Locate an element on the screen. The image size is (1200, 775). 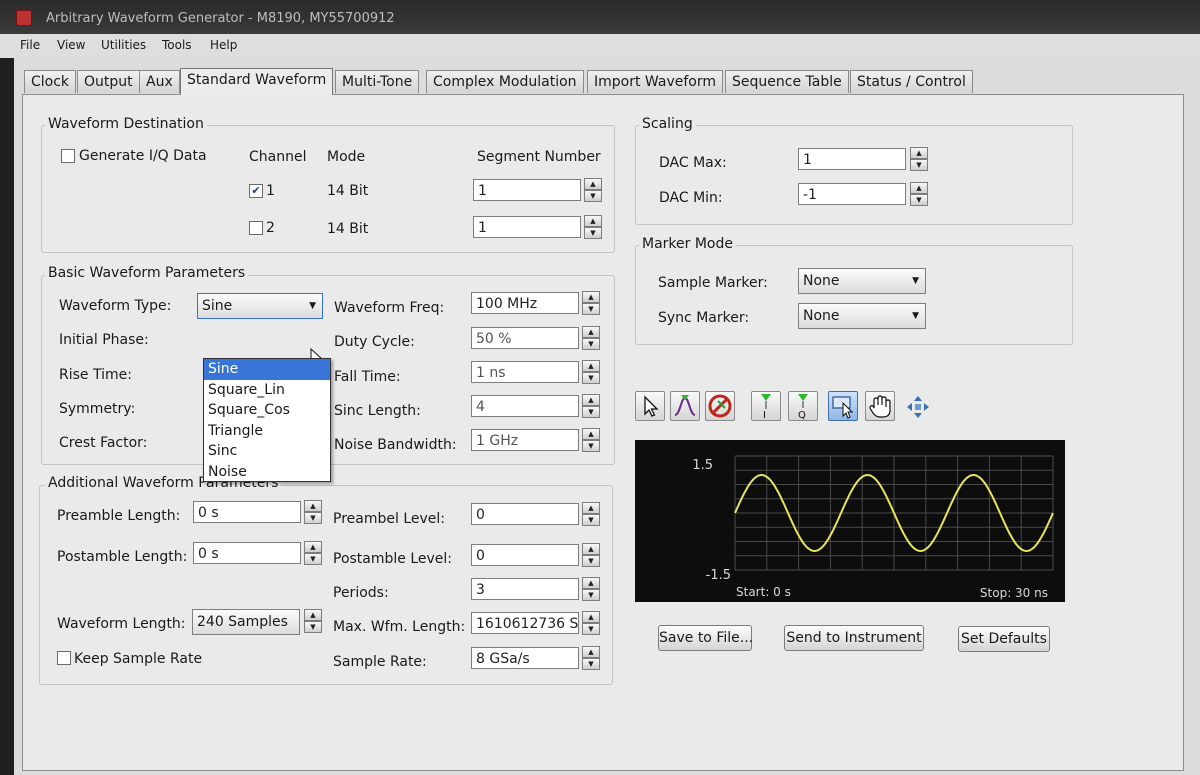
postamble-level-spinner: ▲ ▼ is located at coordinates (591, 555).